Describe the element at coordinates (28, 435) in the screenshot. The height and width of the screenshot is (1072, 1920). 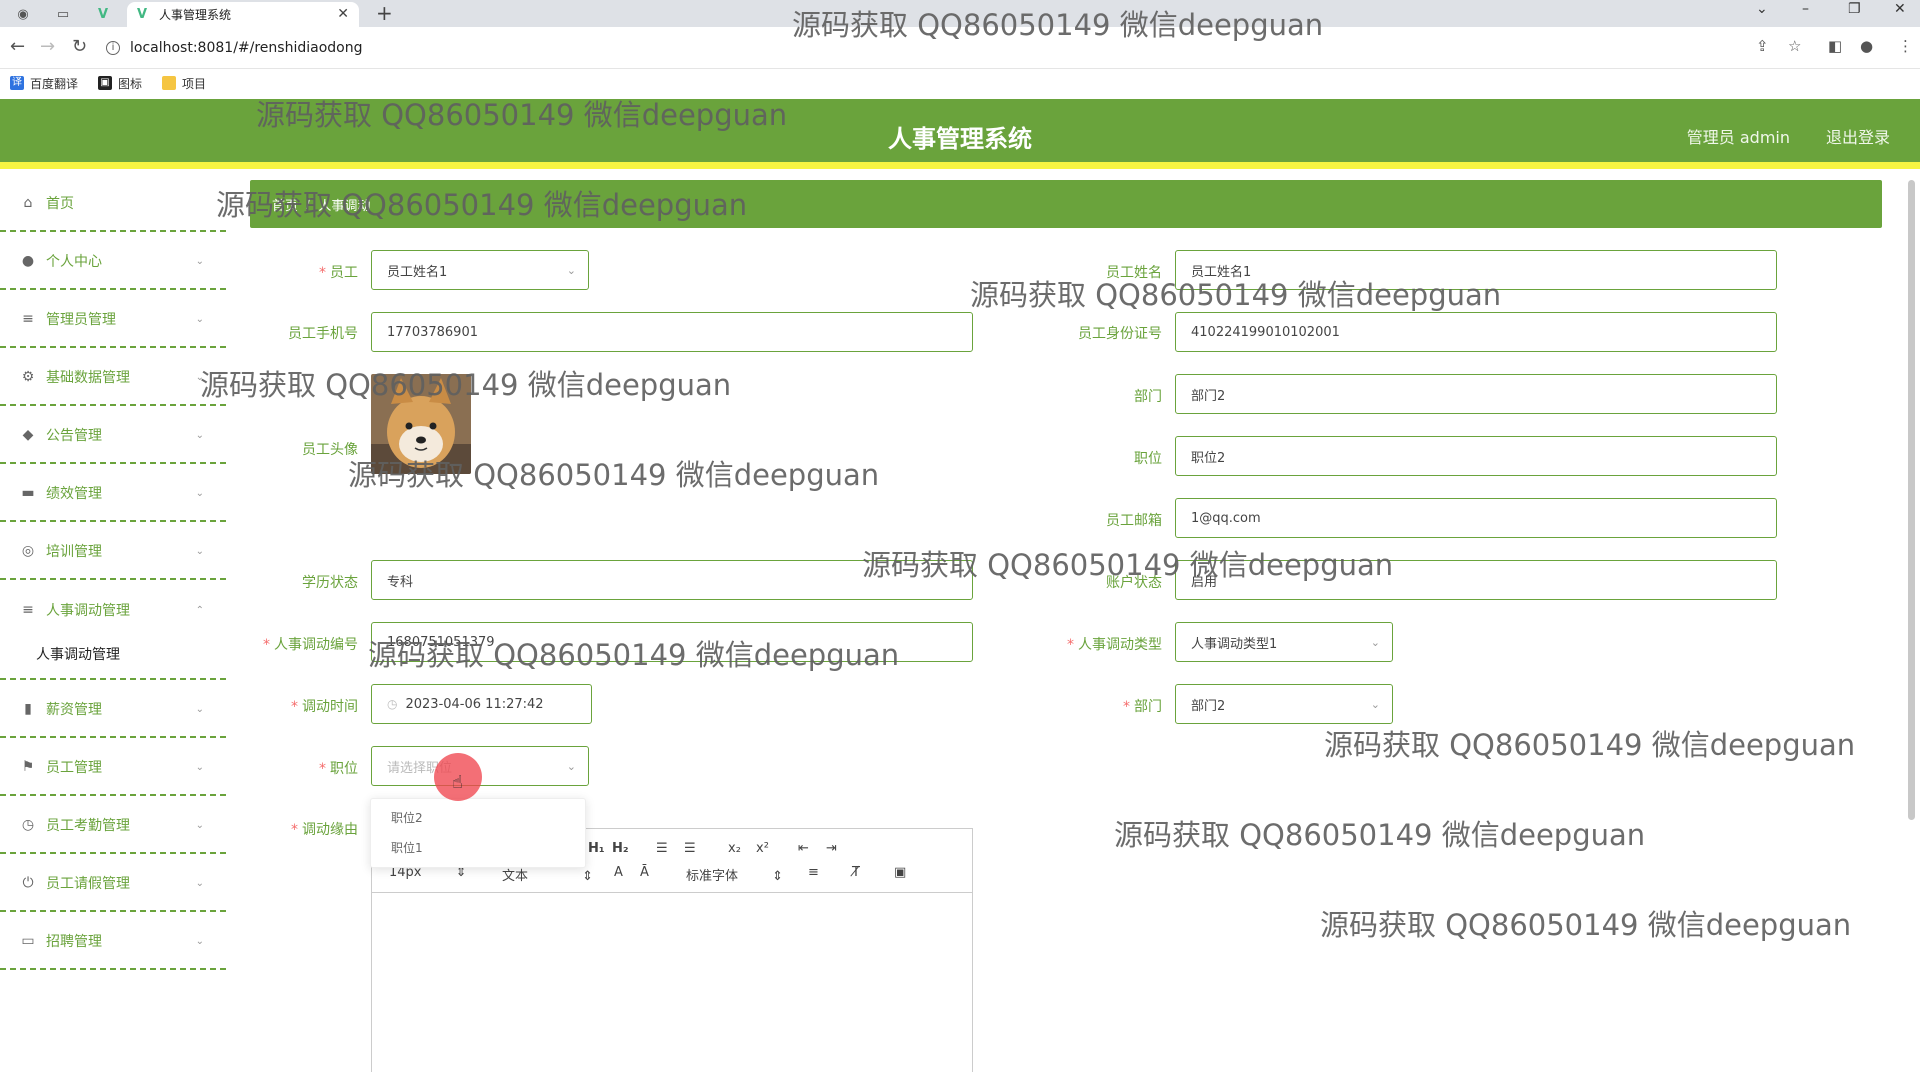
I see `pin-icon: ◆` at that location.